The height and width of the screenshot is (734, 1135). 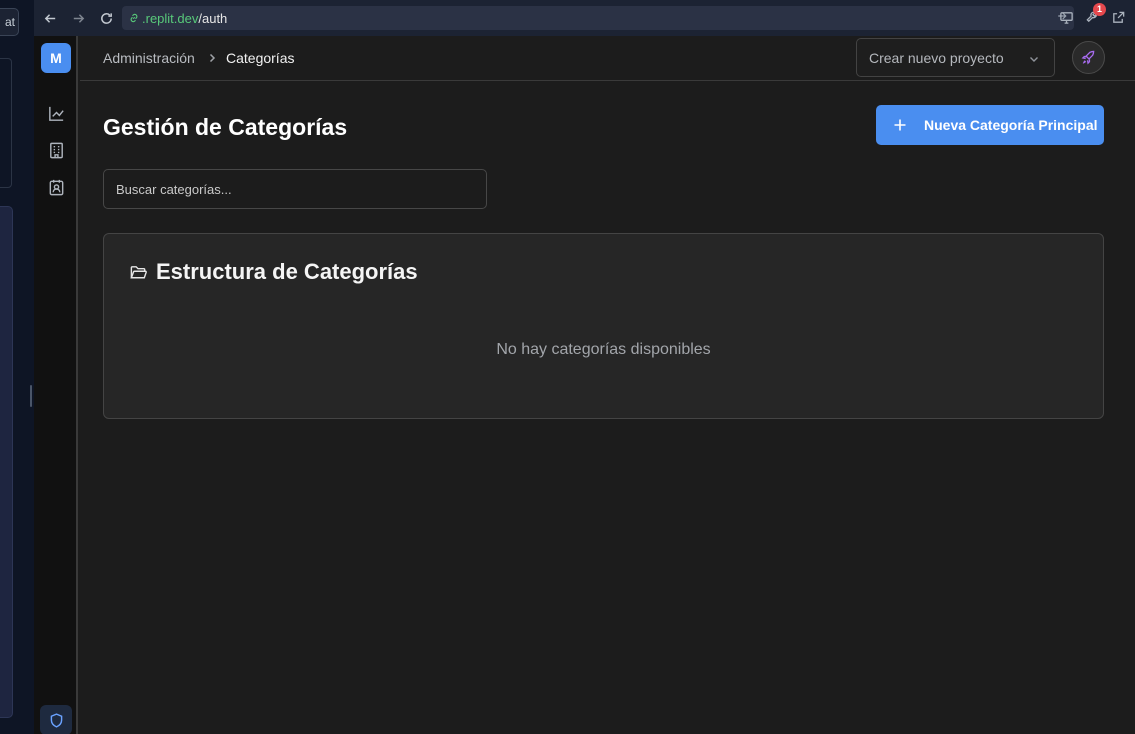 I want to click on external-link-icon, so click(x=1118, y=17).